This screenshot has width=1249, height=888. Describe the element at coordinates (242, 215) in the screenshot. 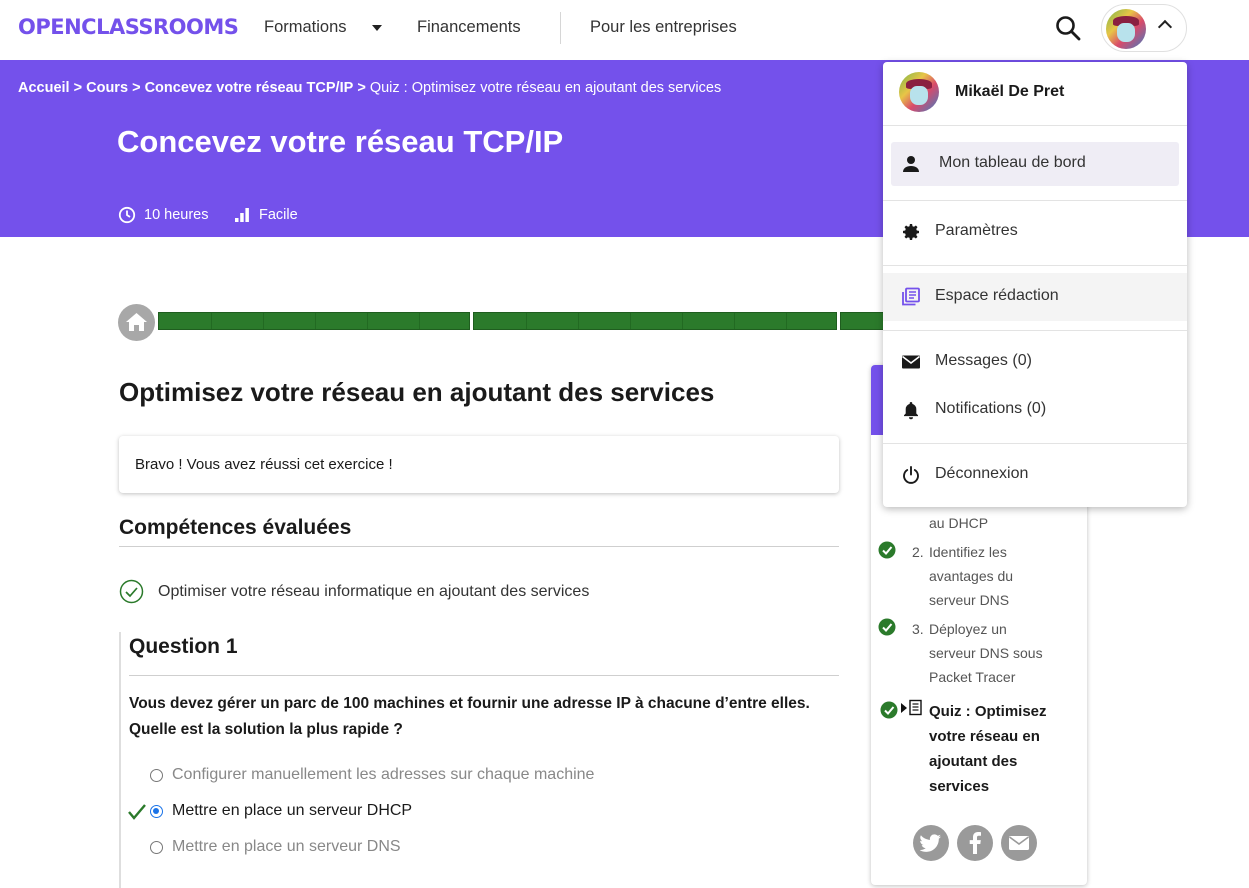

I see `level-bars-icon` at that location.